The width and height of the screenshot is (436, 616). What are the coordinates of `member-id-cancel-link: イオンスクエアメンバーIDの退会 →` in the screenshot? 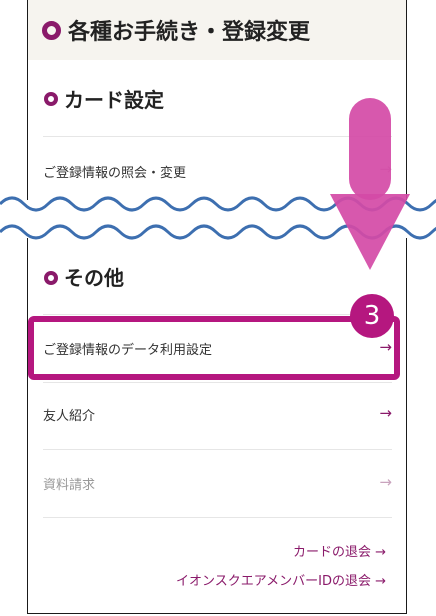 It's located at (281, 579).